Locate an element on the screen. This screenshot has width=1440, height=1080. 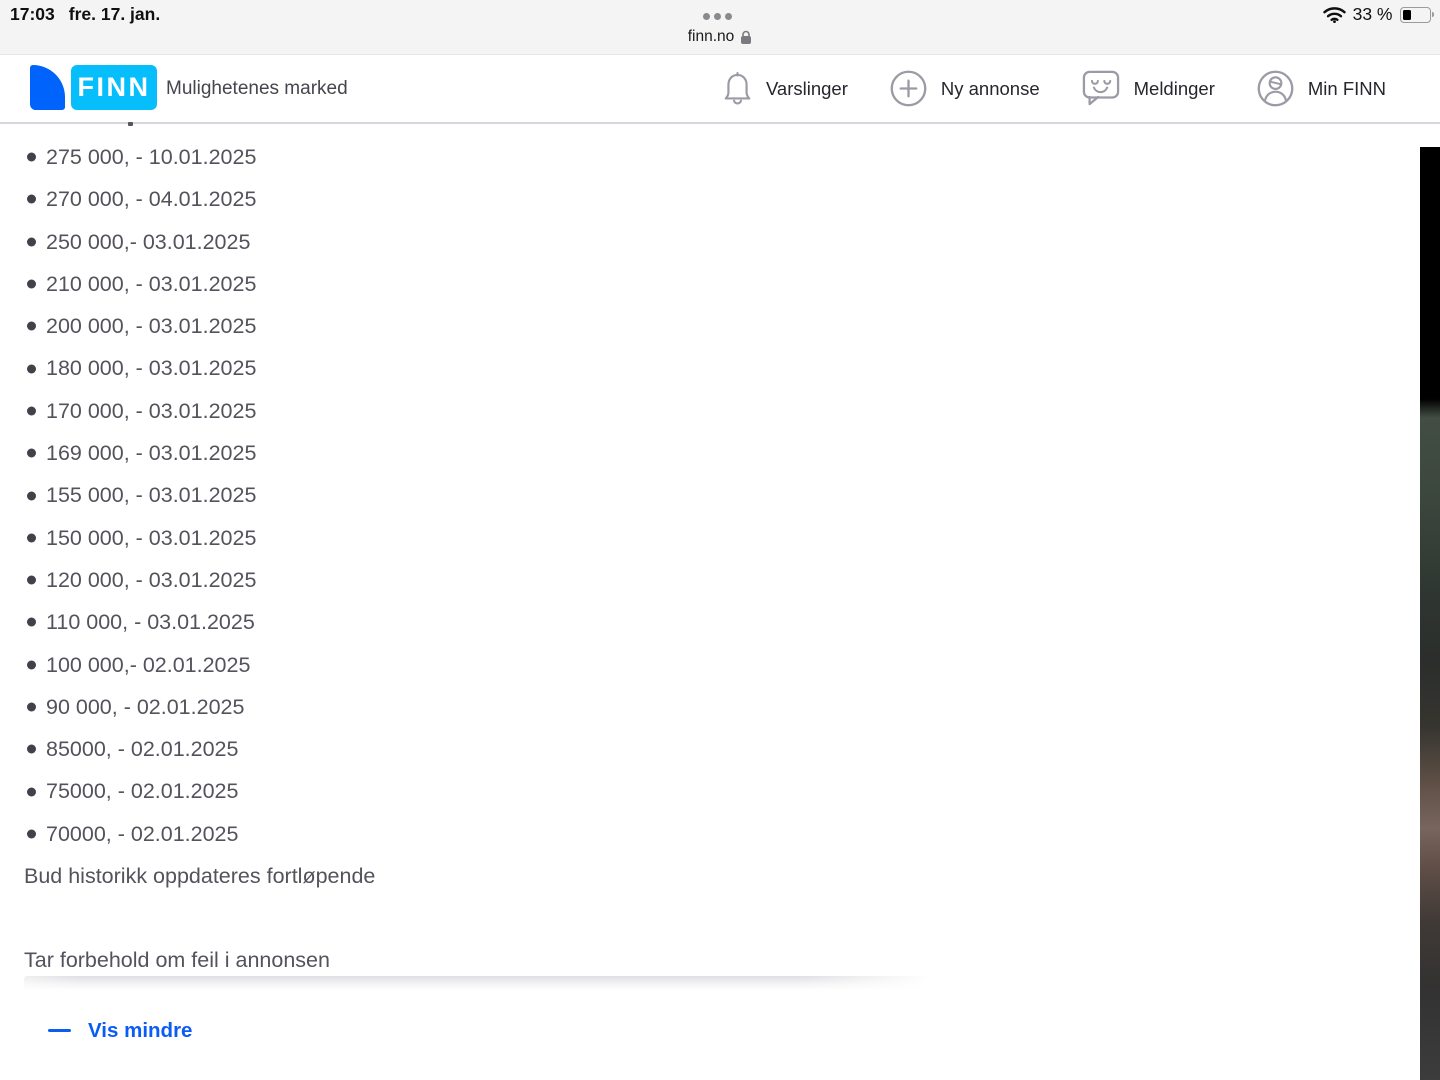
status-bar: 17:03 fre. 17. jan. finn.no 33 % is located at coordinates (720, 27).